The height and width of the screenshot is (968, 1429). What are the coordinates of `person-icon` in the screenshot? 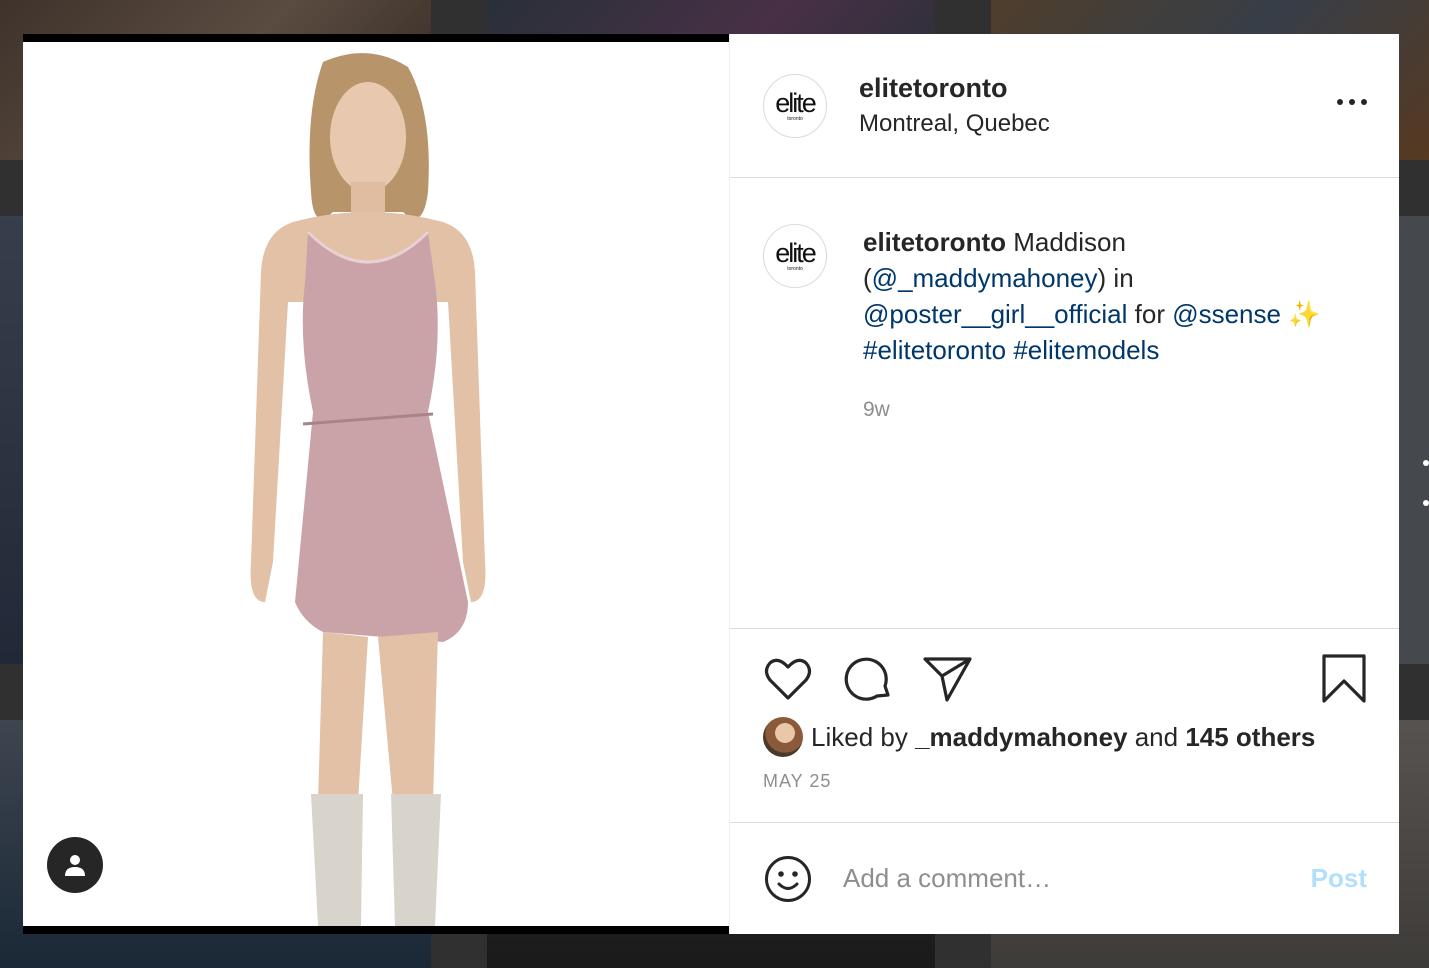 It's located at (75, 865).